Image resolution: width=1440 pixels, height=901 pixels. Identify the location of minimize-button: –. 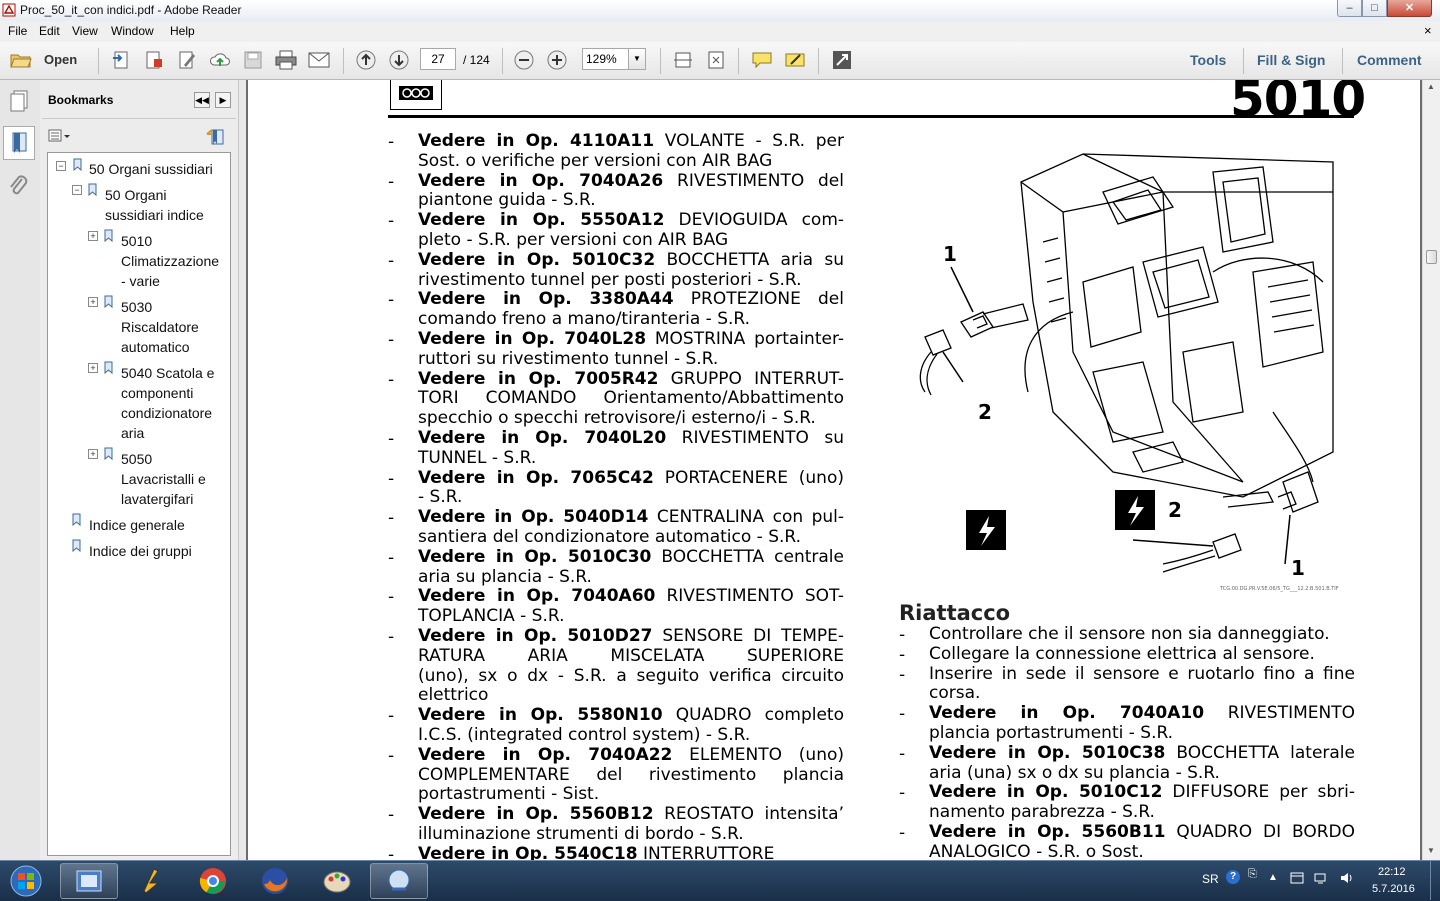
(1349, 8).